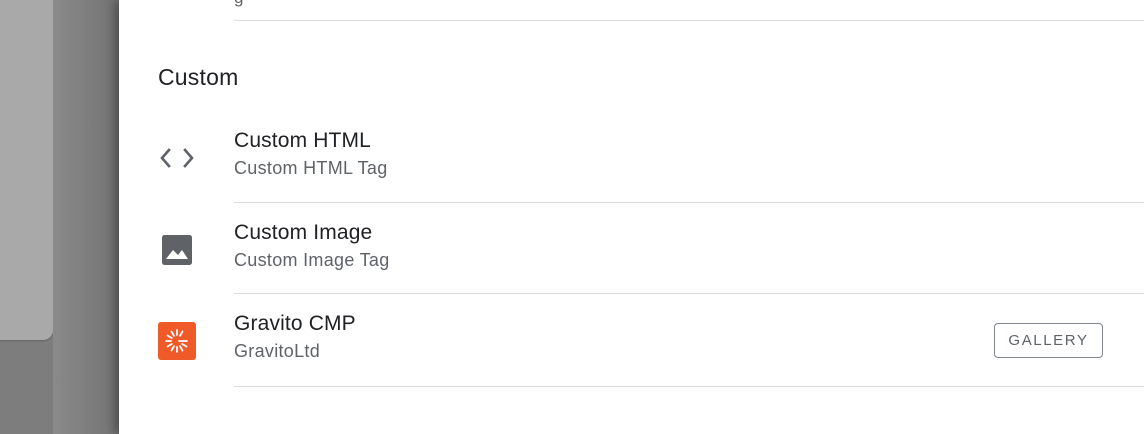 The width and height of the screenshot is (1144, 434). What do you see at coordinates (26, 170) in the screenshot?
I see `background-card` at bounding box center [26, 170].